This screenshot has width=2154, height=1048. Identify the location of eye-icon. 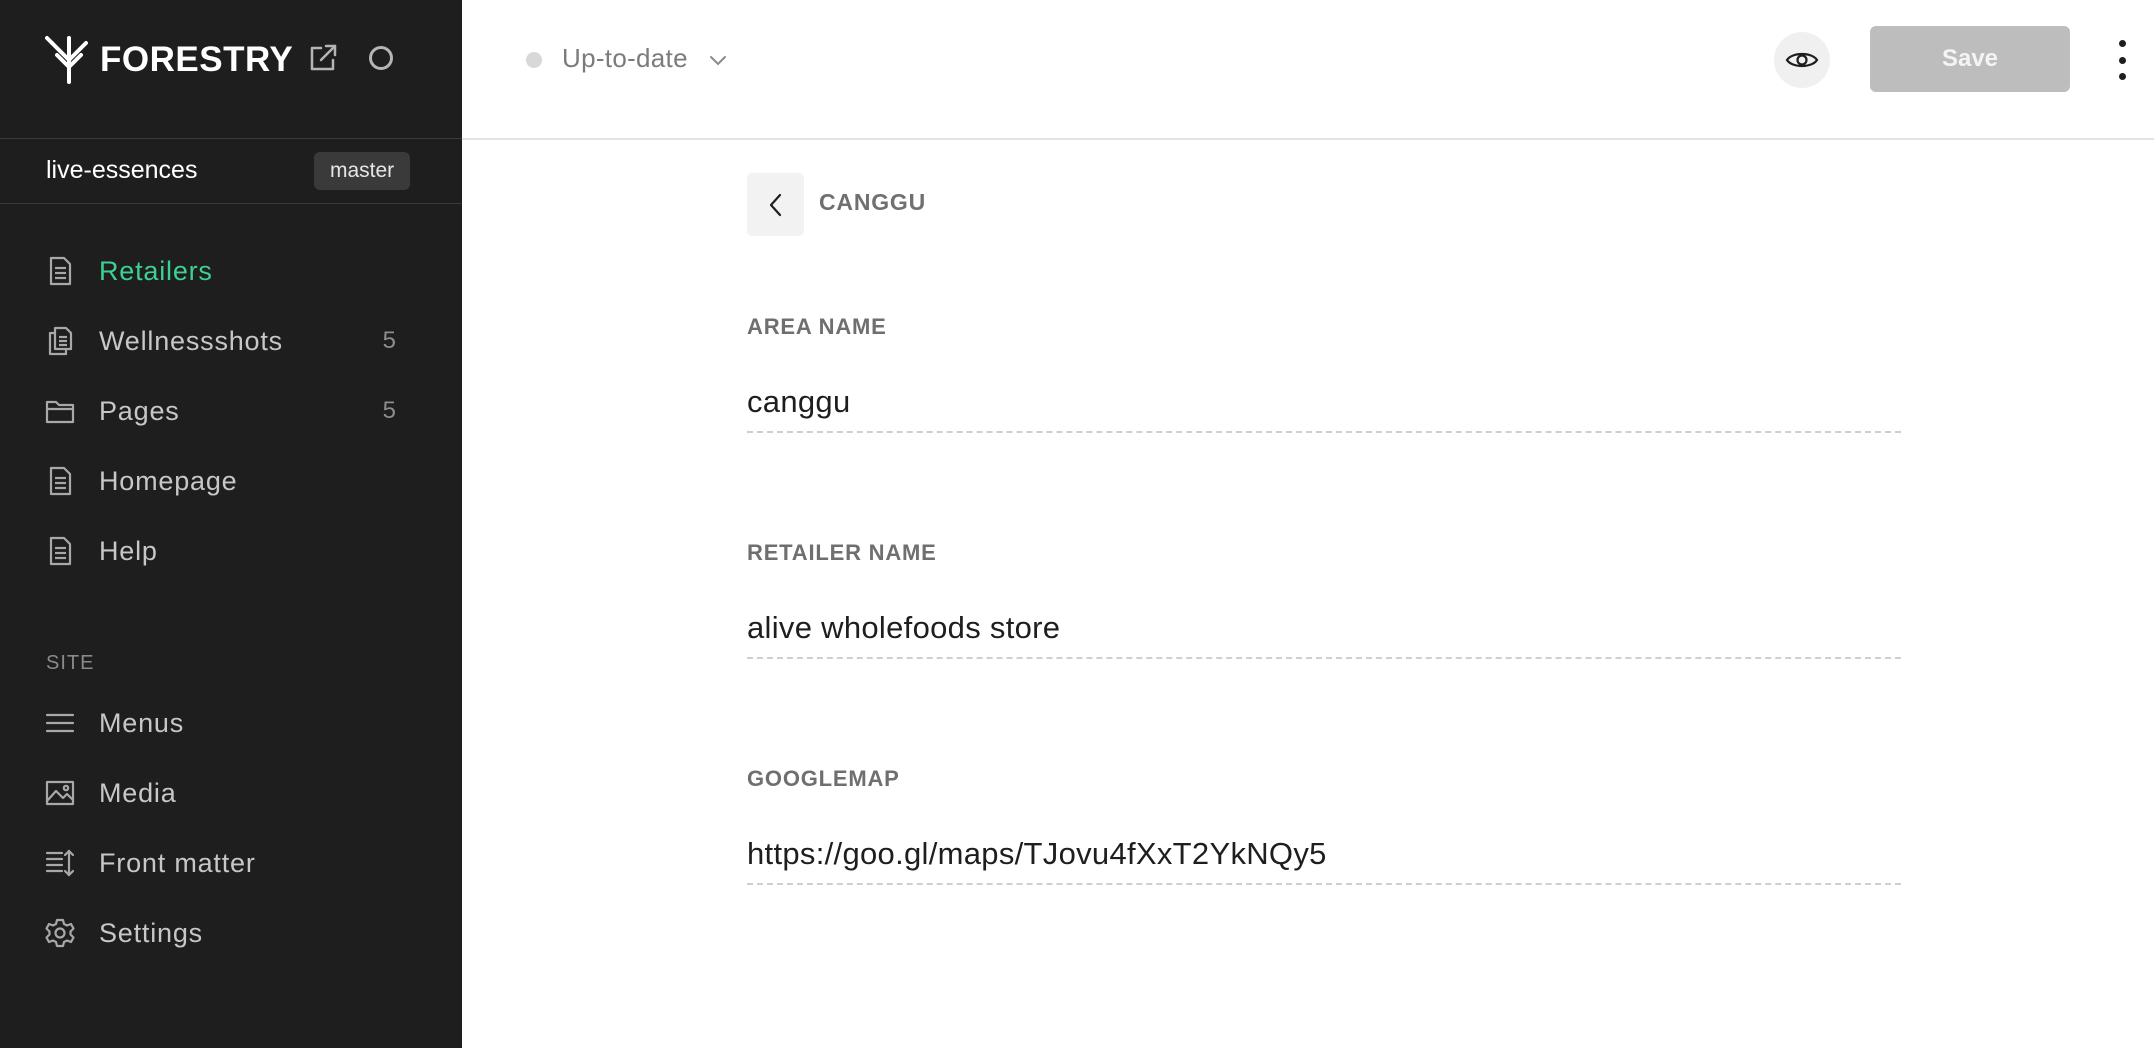
(1802, 60).